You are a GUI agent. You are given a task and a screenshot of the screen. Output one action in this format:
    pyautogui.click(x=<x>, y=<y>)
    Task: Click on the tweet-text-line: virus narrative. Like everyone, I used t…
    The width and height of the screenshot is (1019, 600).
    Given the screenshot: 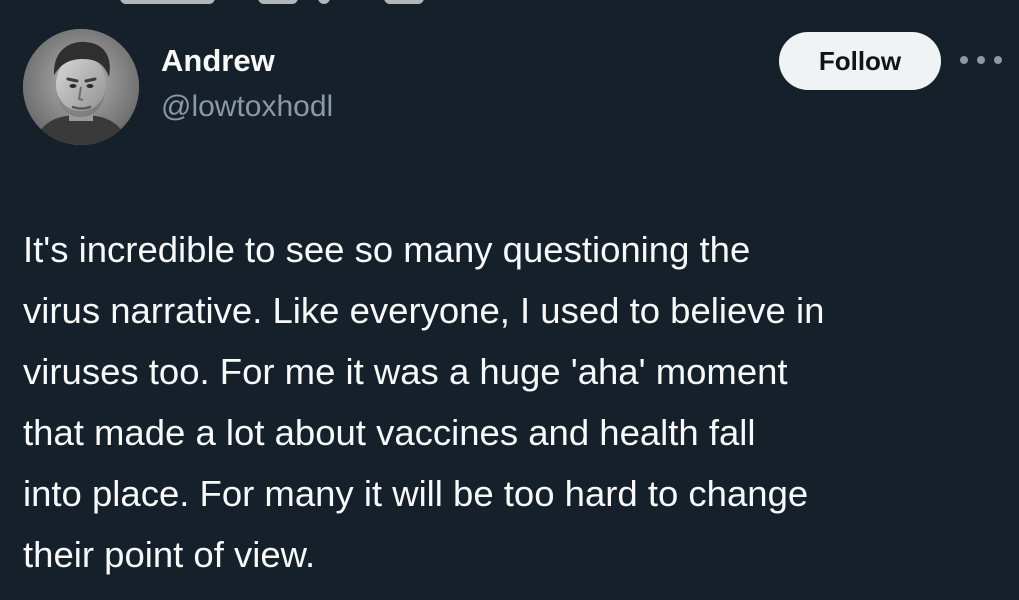 What is the action you would take?
    pyautogui.click(x=424, y=310)
    